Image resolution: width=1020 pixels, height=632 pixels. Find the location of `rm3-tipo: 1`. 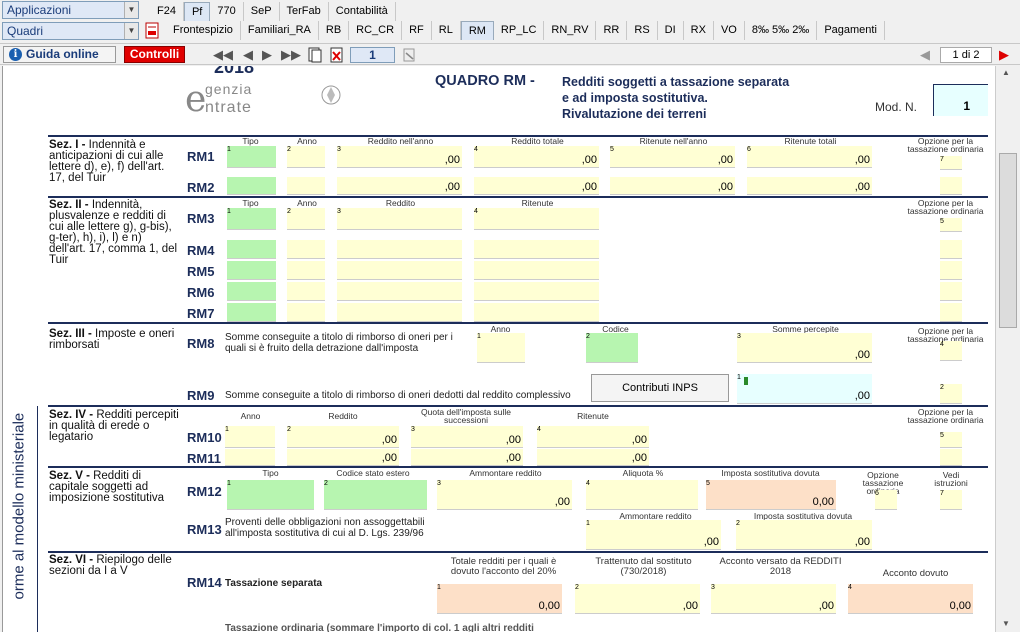

rm3-tipo: 1 is located at coordinates (251, 219).